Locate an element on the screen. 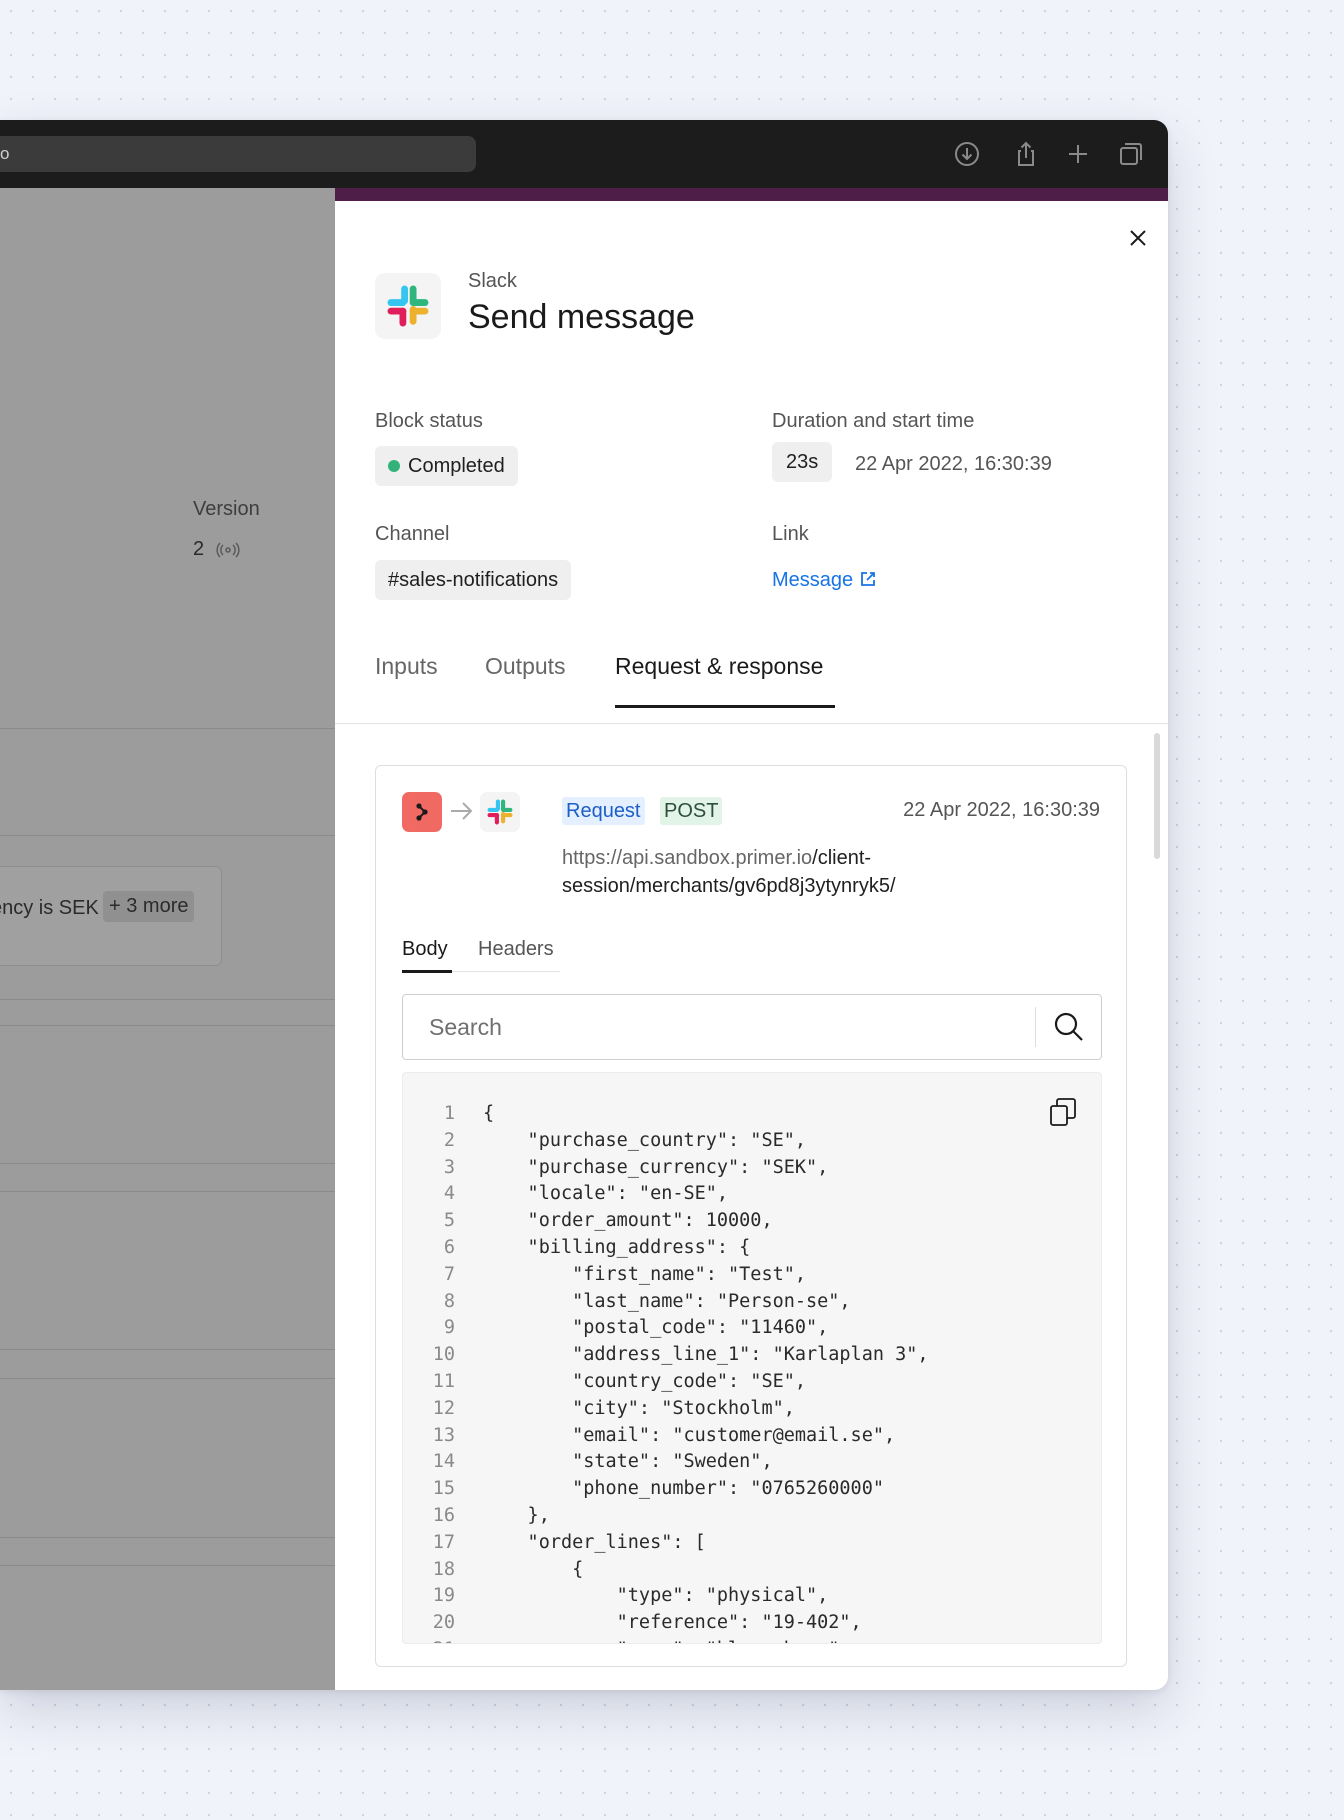  code-line: 9 "postal_code": "11460", is located at coordinates (752, 1328).